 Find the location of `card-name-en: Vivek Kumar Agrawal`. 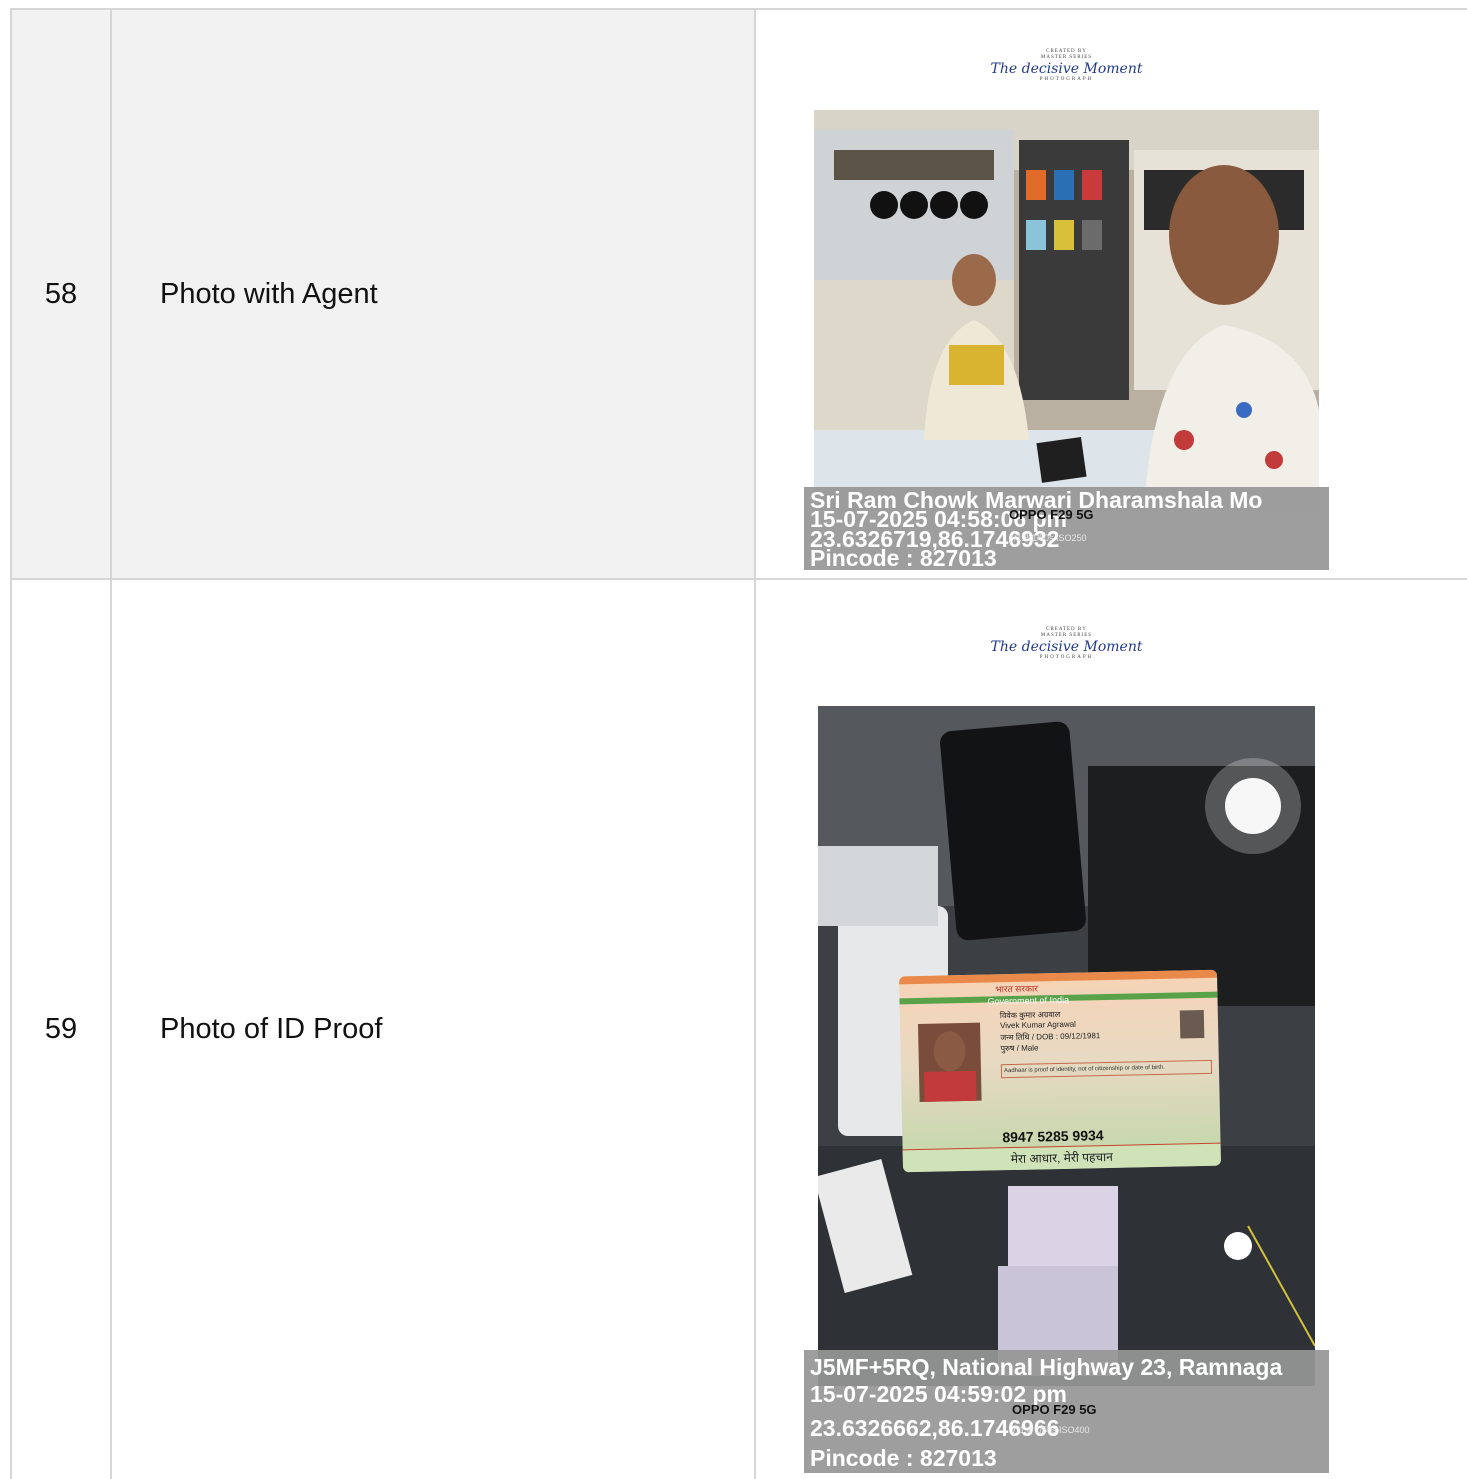

card-name-en: Vivek Kumar Agrawal is located at coordinates (1038, 1025).